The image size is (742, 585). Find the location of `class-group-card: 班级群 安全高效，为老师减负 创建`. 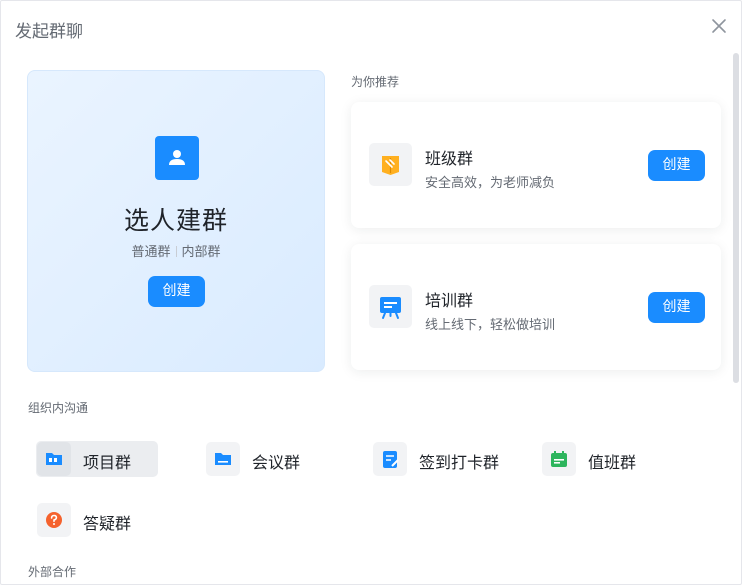

class-group-card: 班级群 安全高效，为老师减负 创建 is located at coordinates (536, 165).